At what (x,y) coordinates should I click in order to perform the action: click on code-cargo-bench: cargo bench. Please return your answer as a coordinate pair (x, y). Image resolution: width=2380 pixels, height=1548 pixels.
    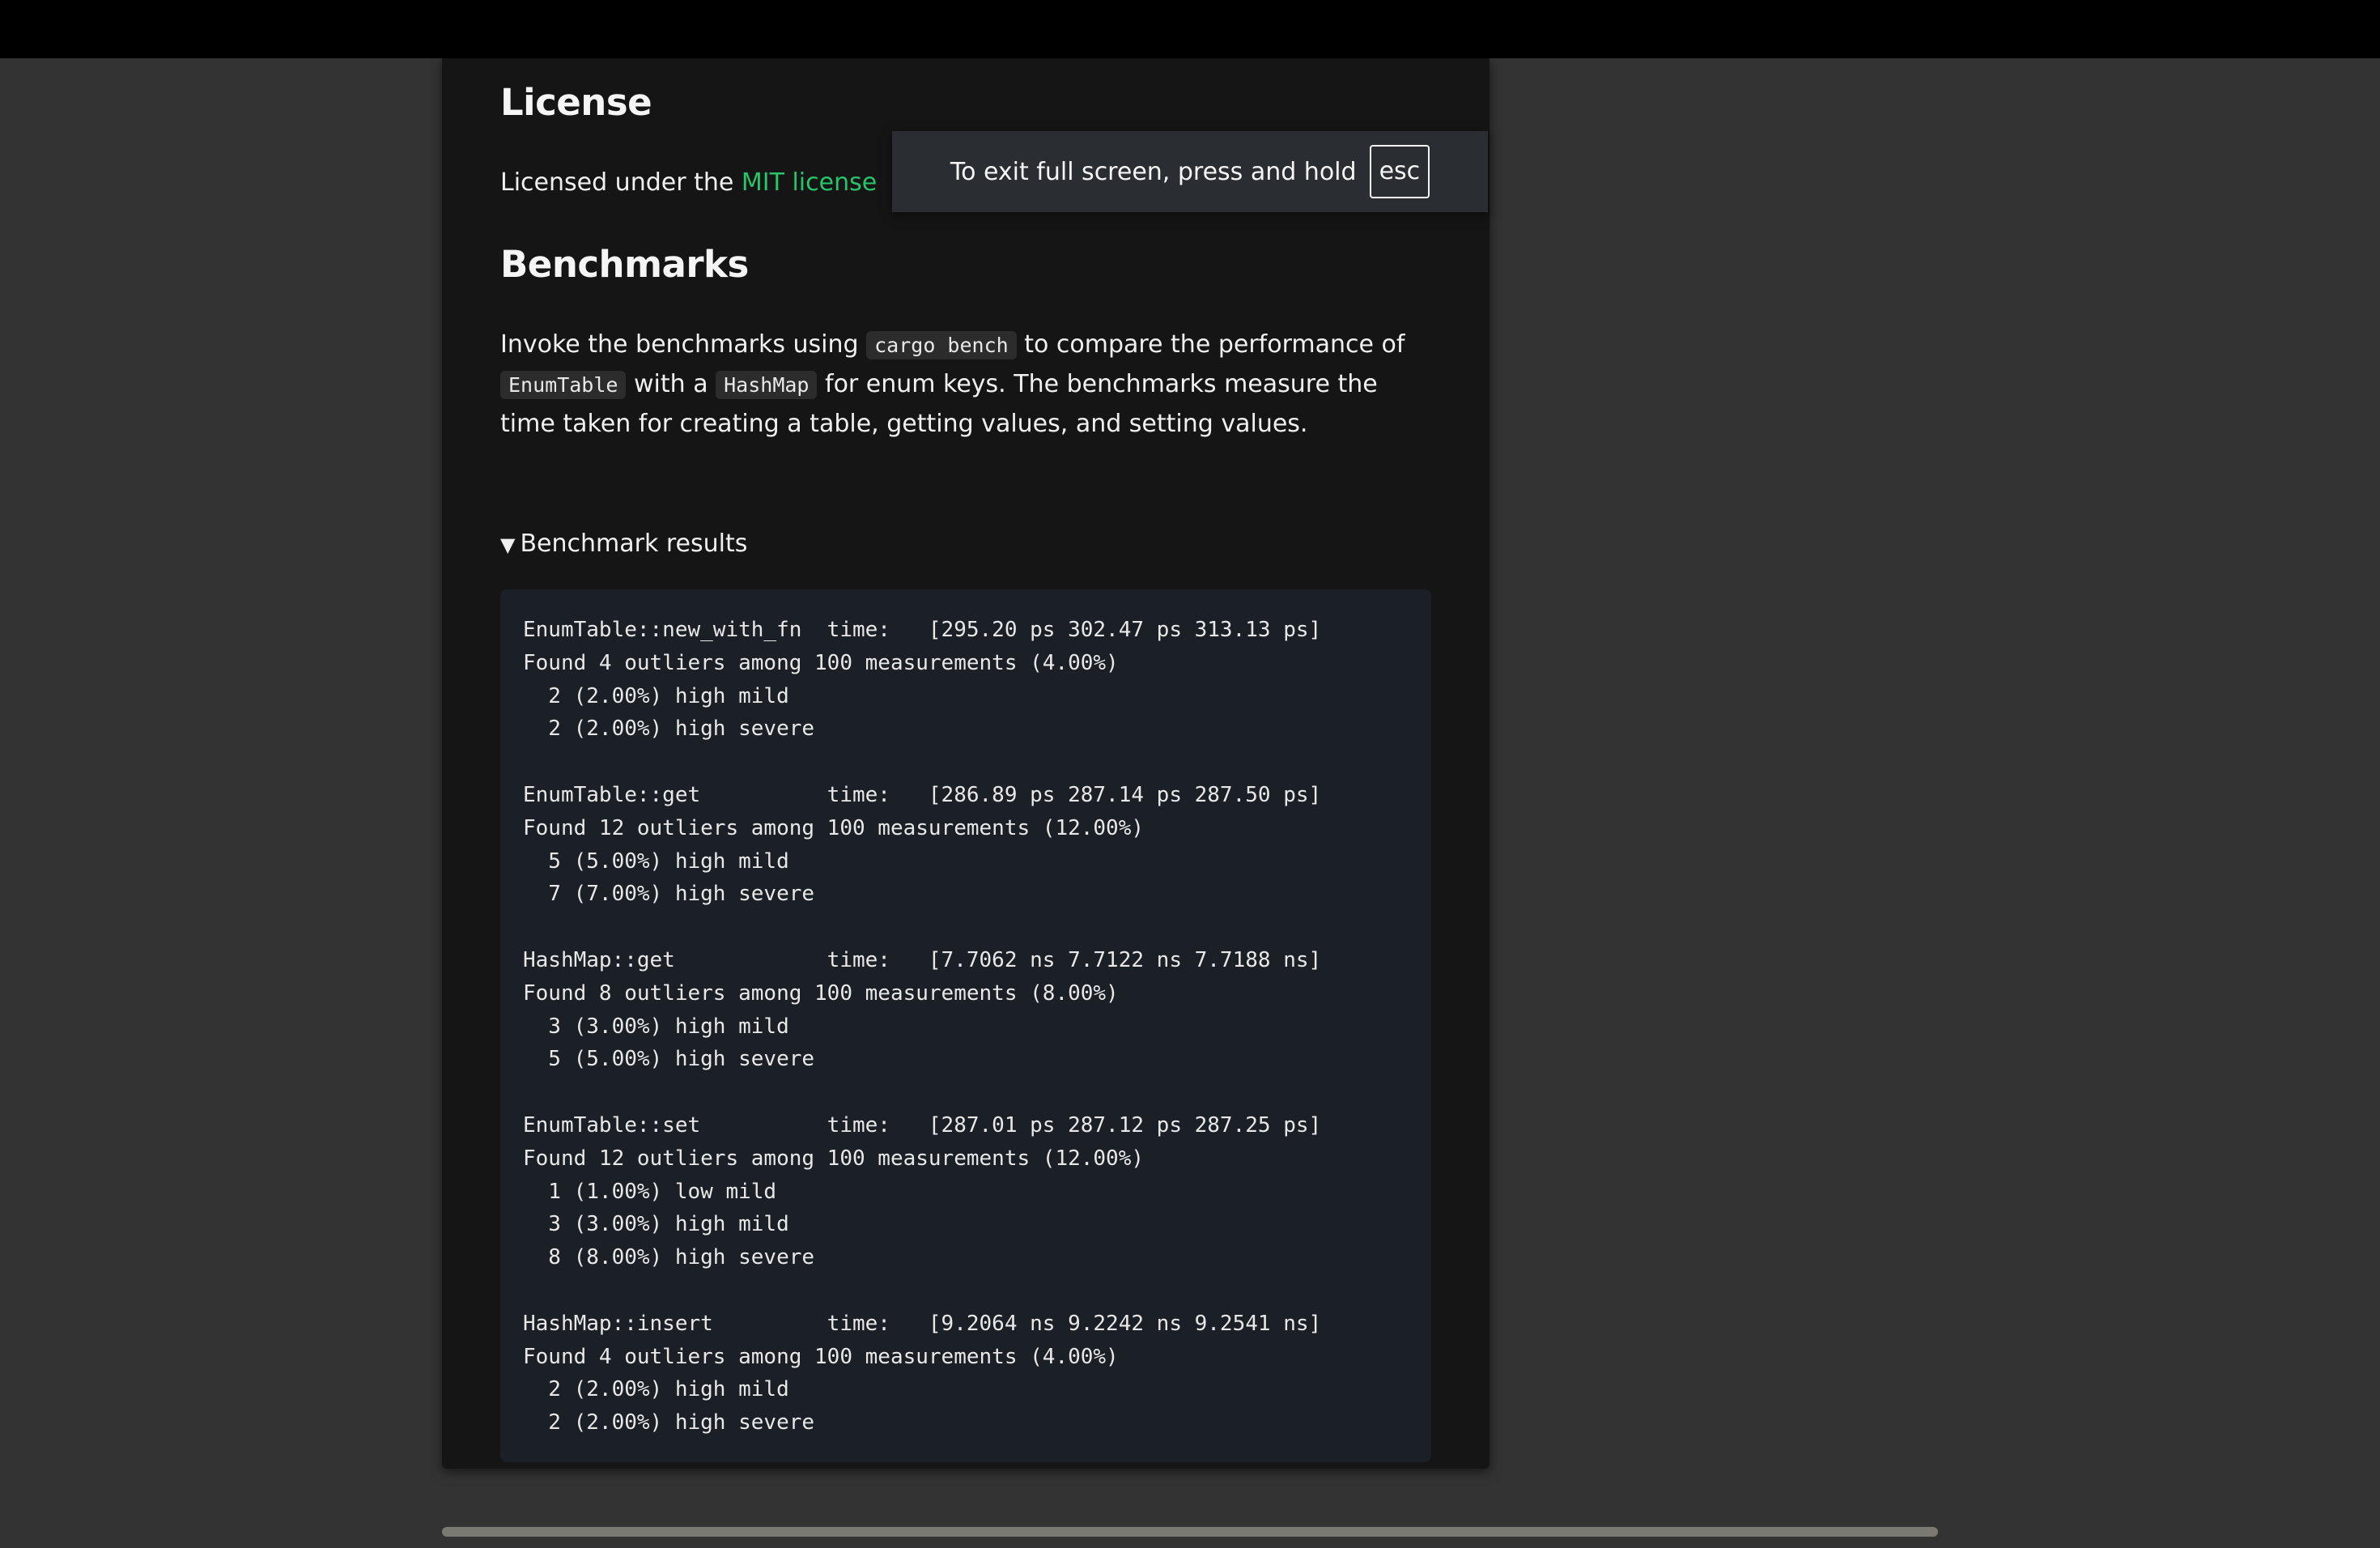
    Looking at the image, I should click on (941, 345).